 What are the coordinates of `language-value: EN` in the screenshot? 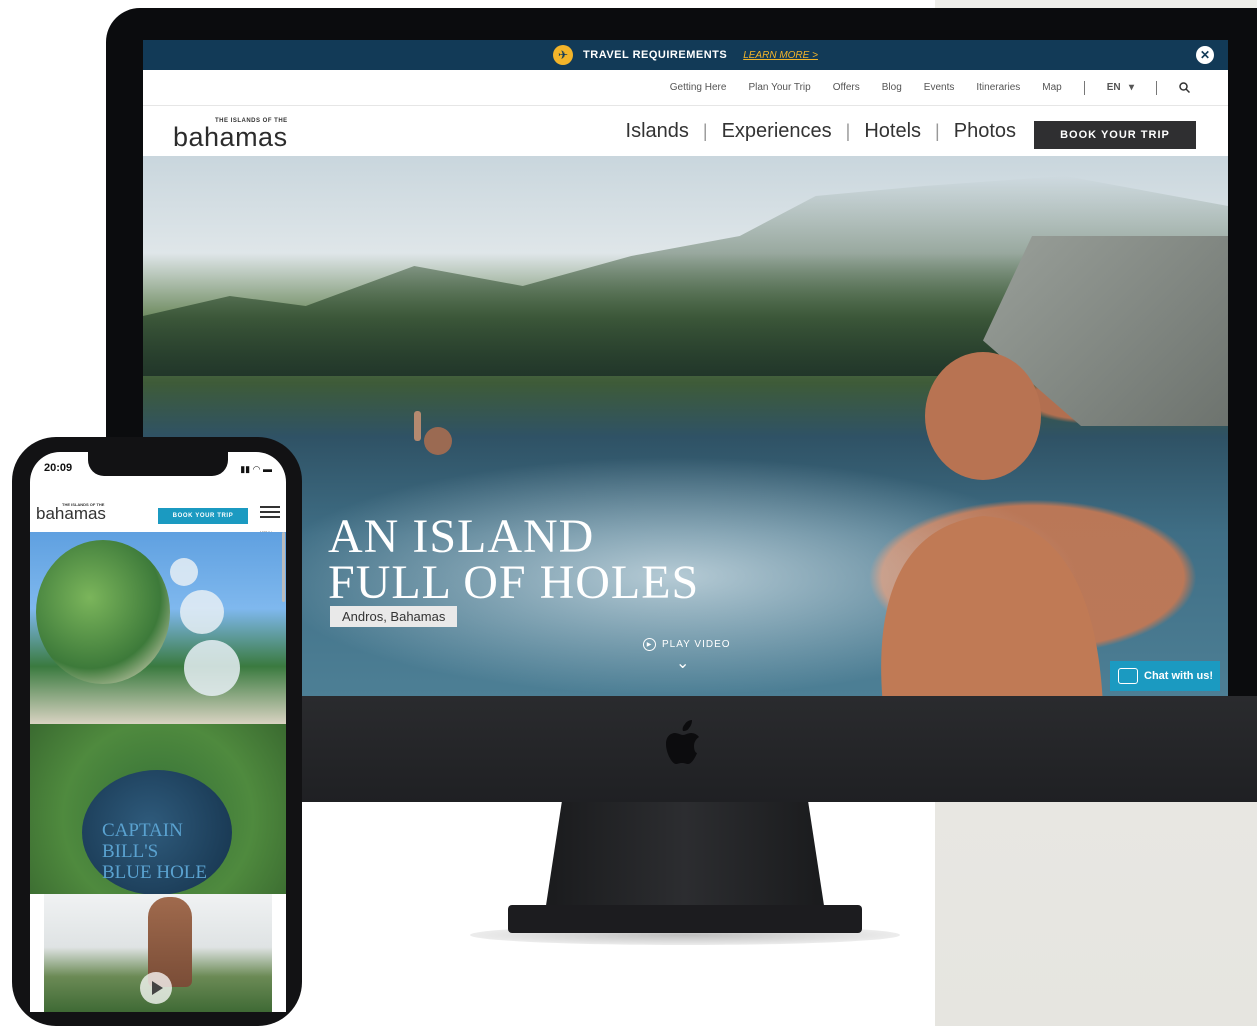 It's located at (1113, 87).